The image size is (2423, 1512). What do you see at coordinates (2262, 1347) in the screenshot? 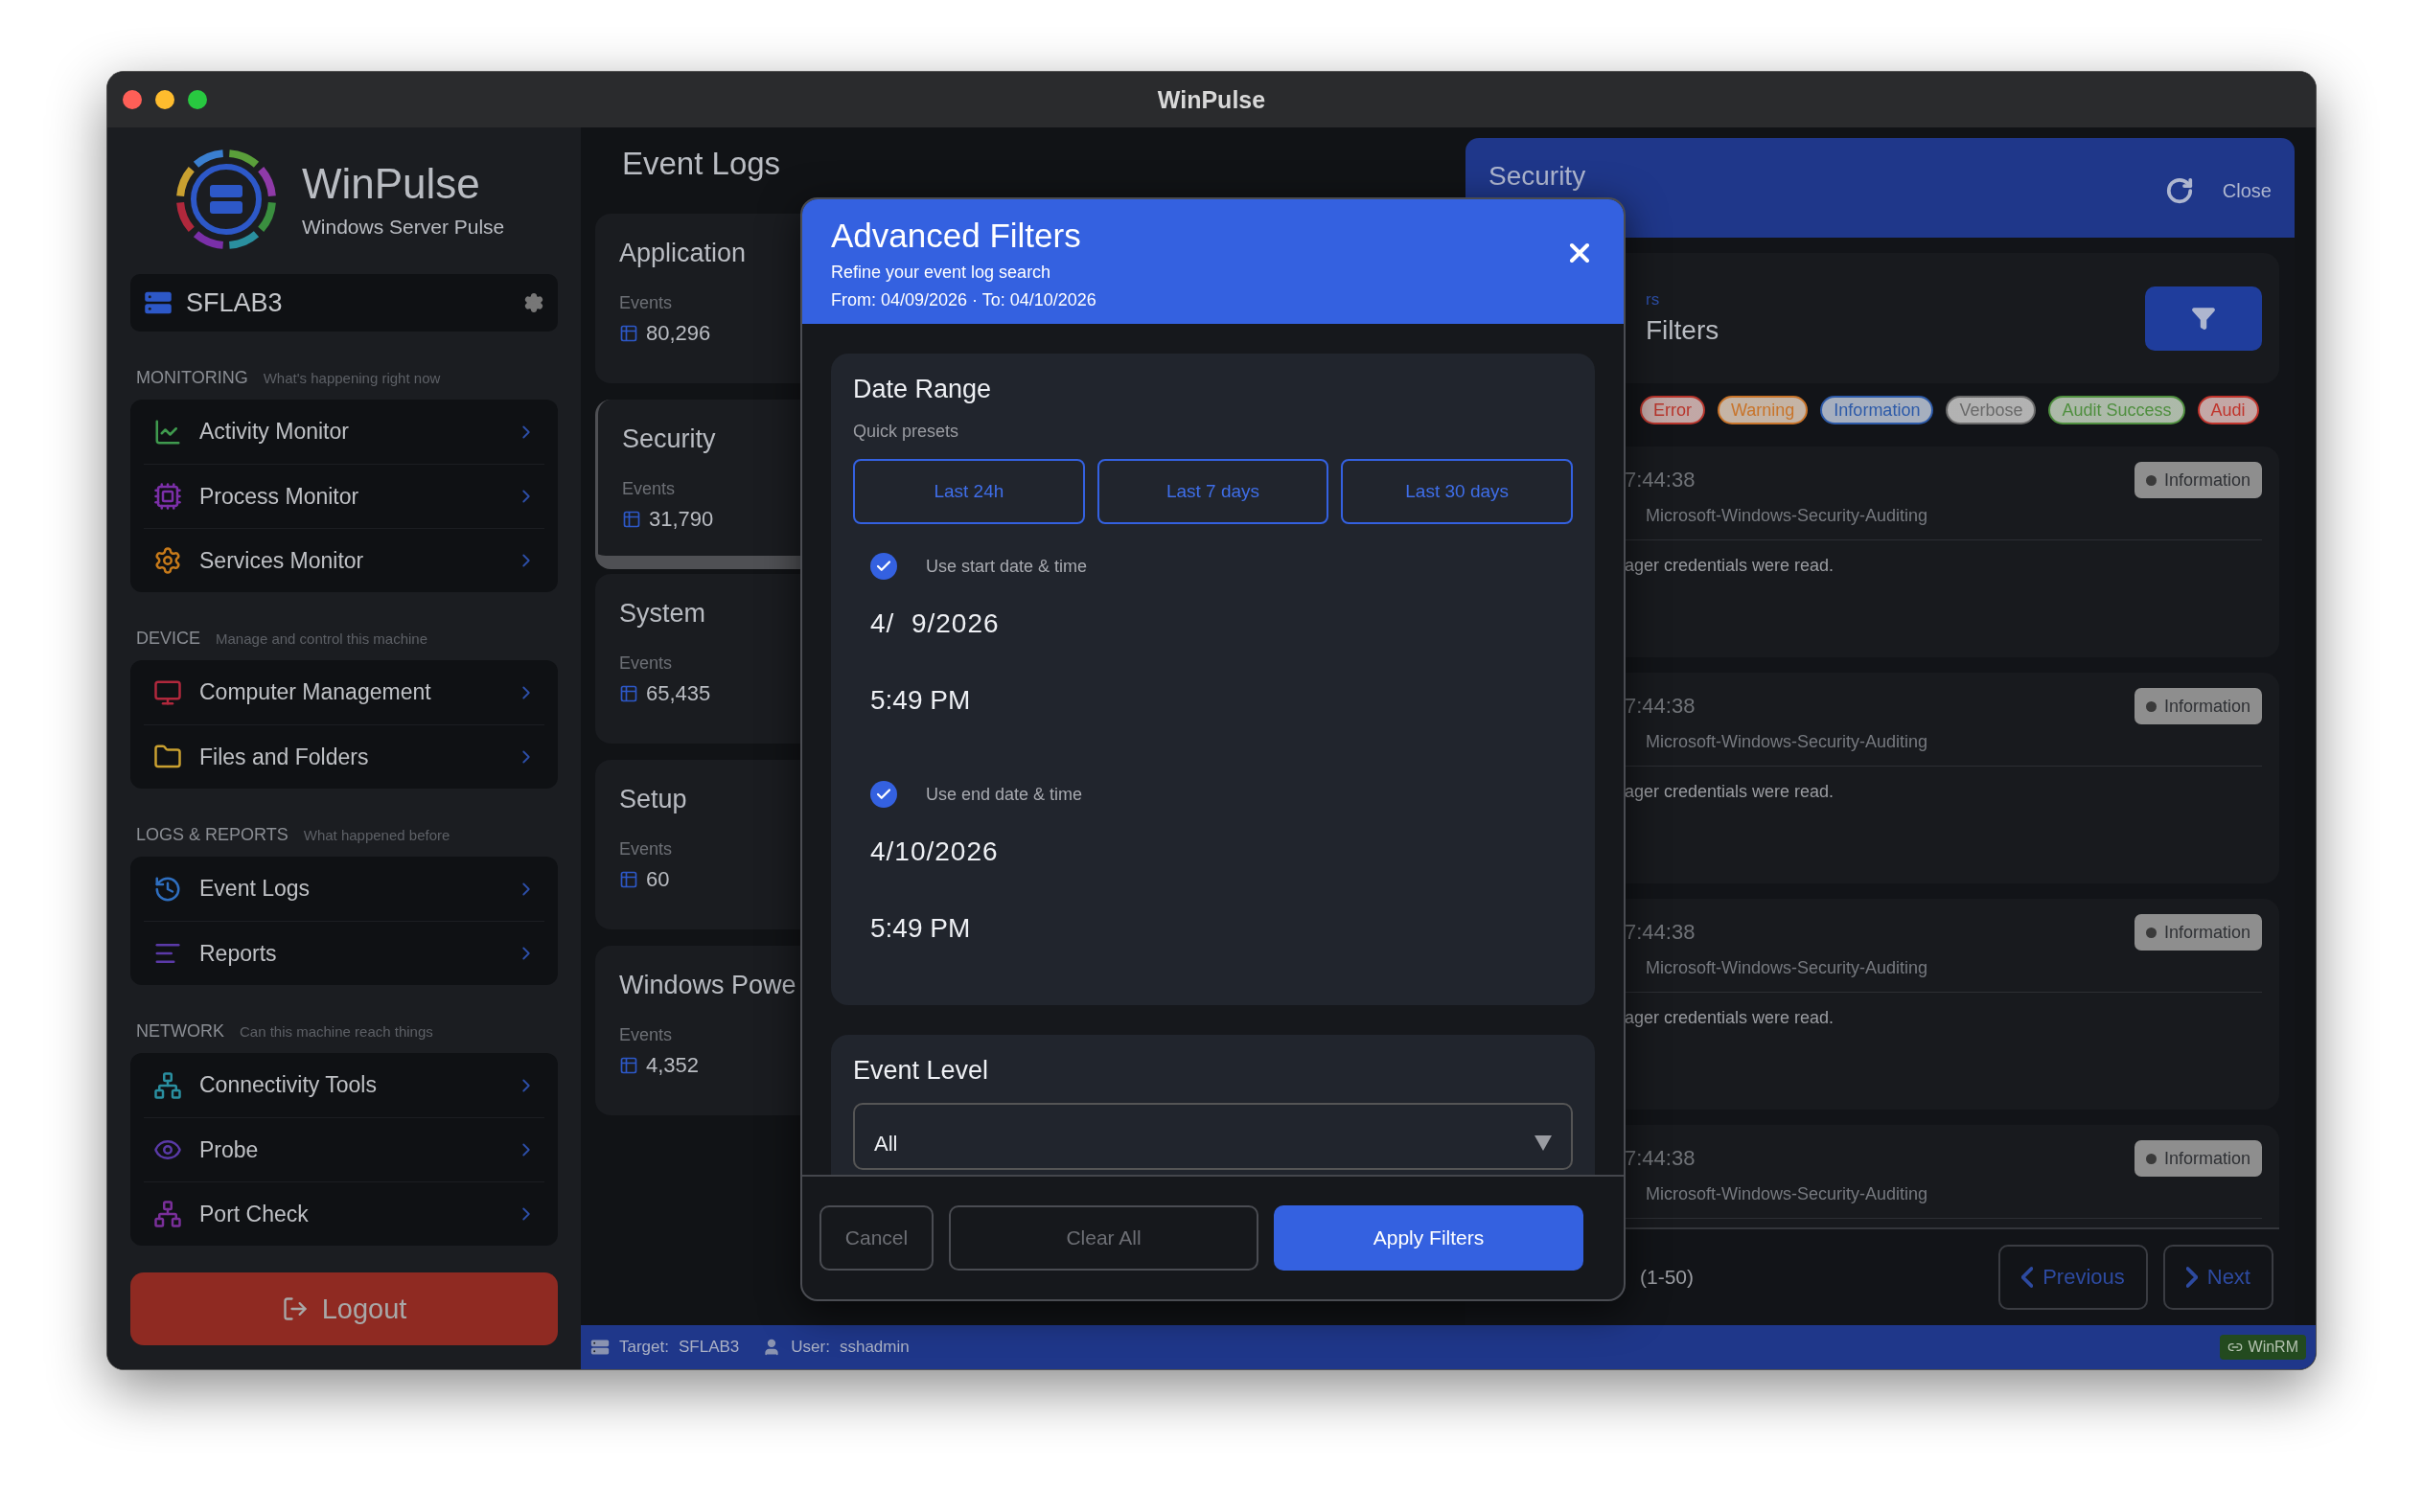
I see `connection-badge: WinRM` at bounding box center [2262, 1347].